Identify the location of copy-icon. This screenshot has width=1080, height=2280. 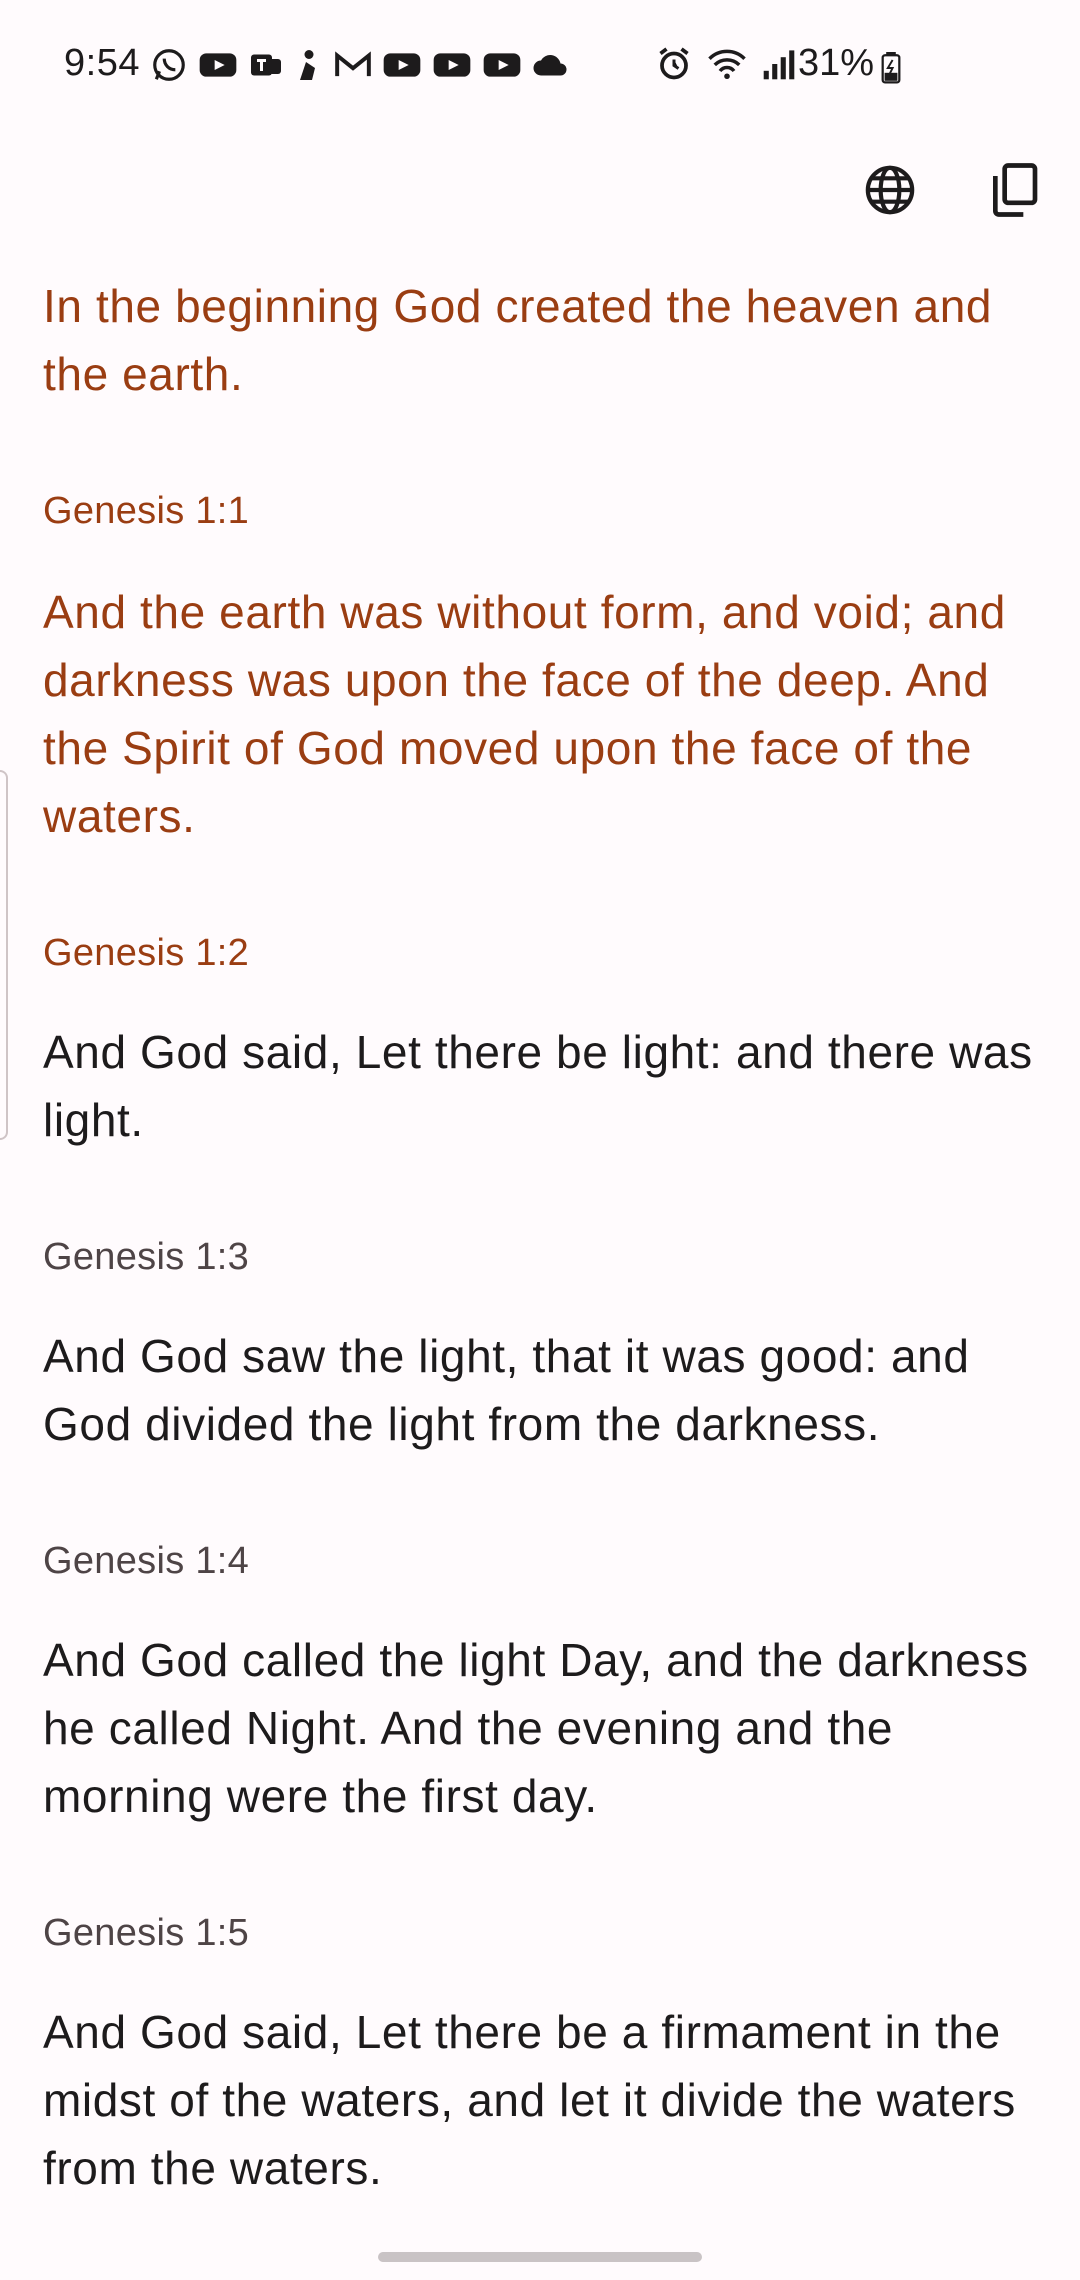
(1015, 190).